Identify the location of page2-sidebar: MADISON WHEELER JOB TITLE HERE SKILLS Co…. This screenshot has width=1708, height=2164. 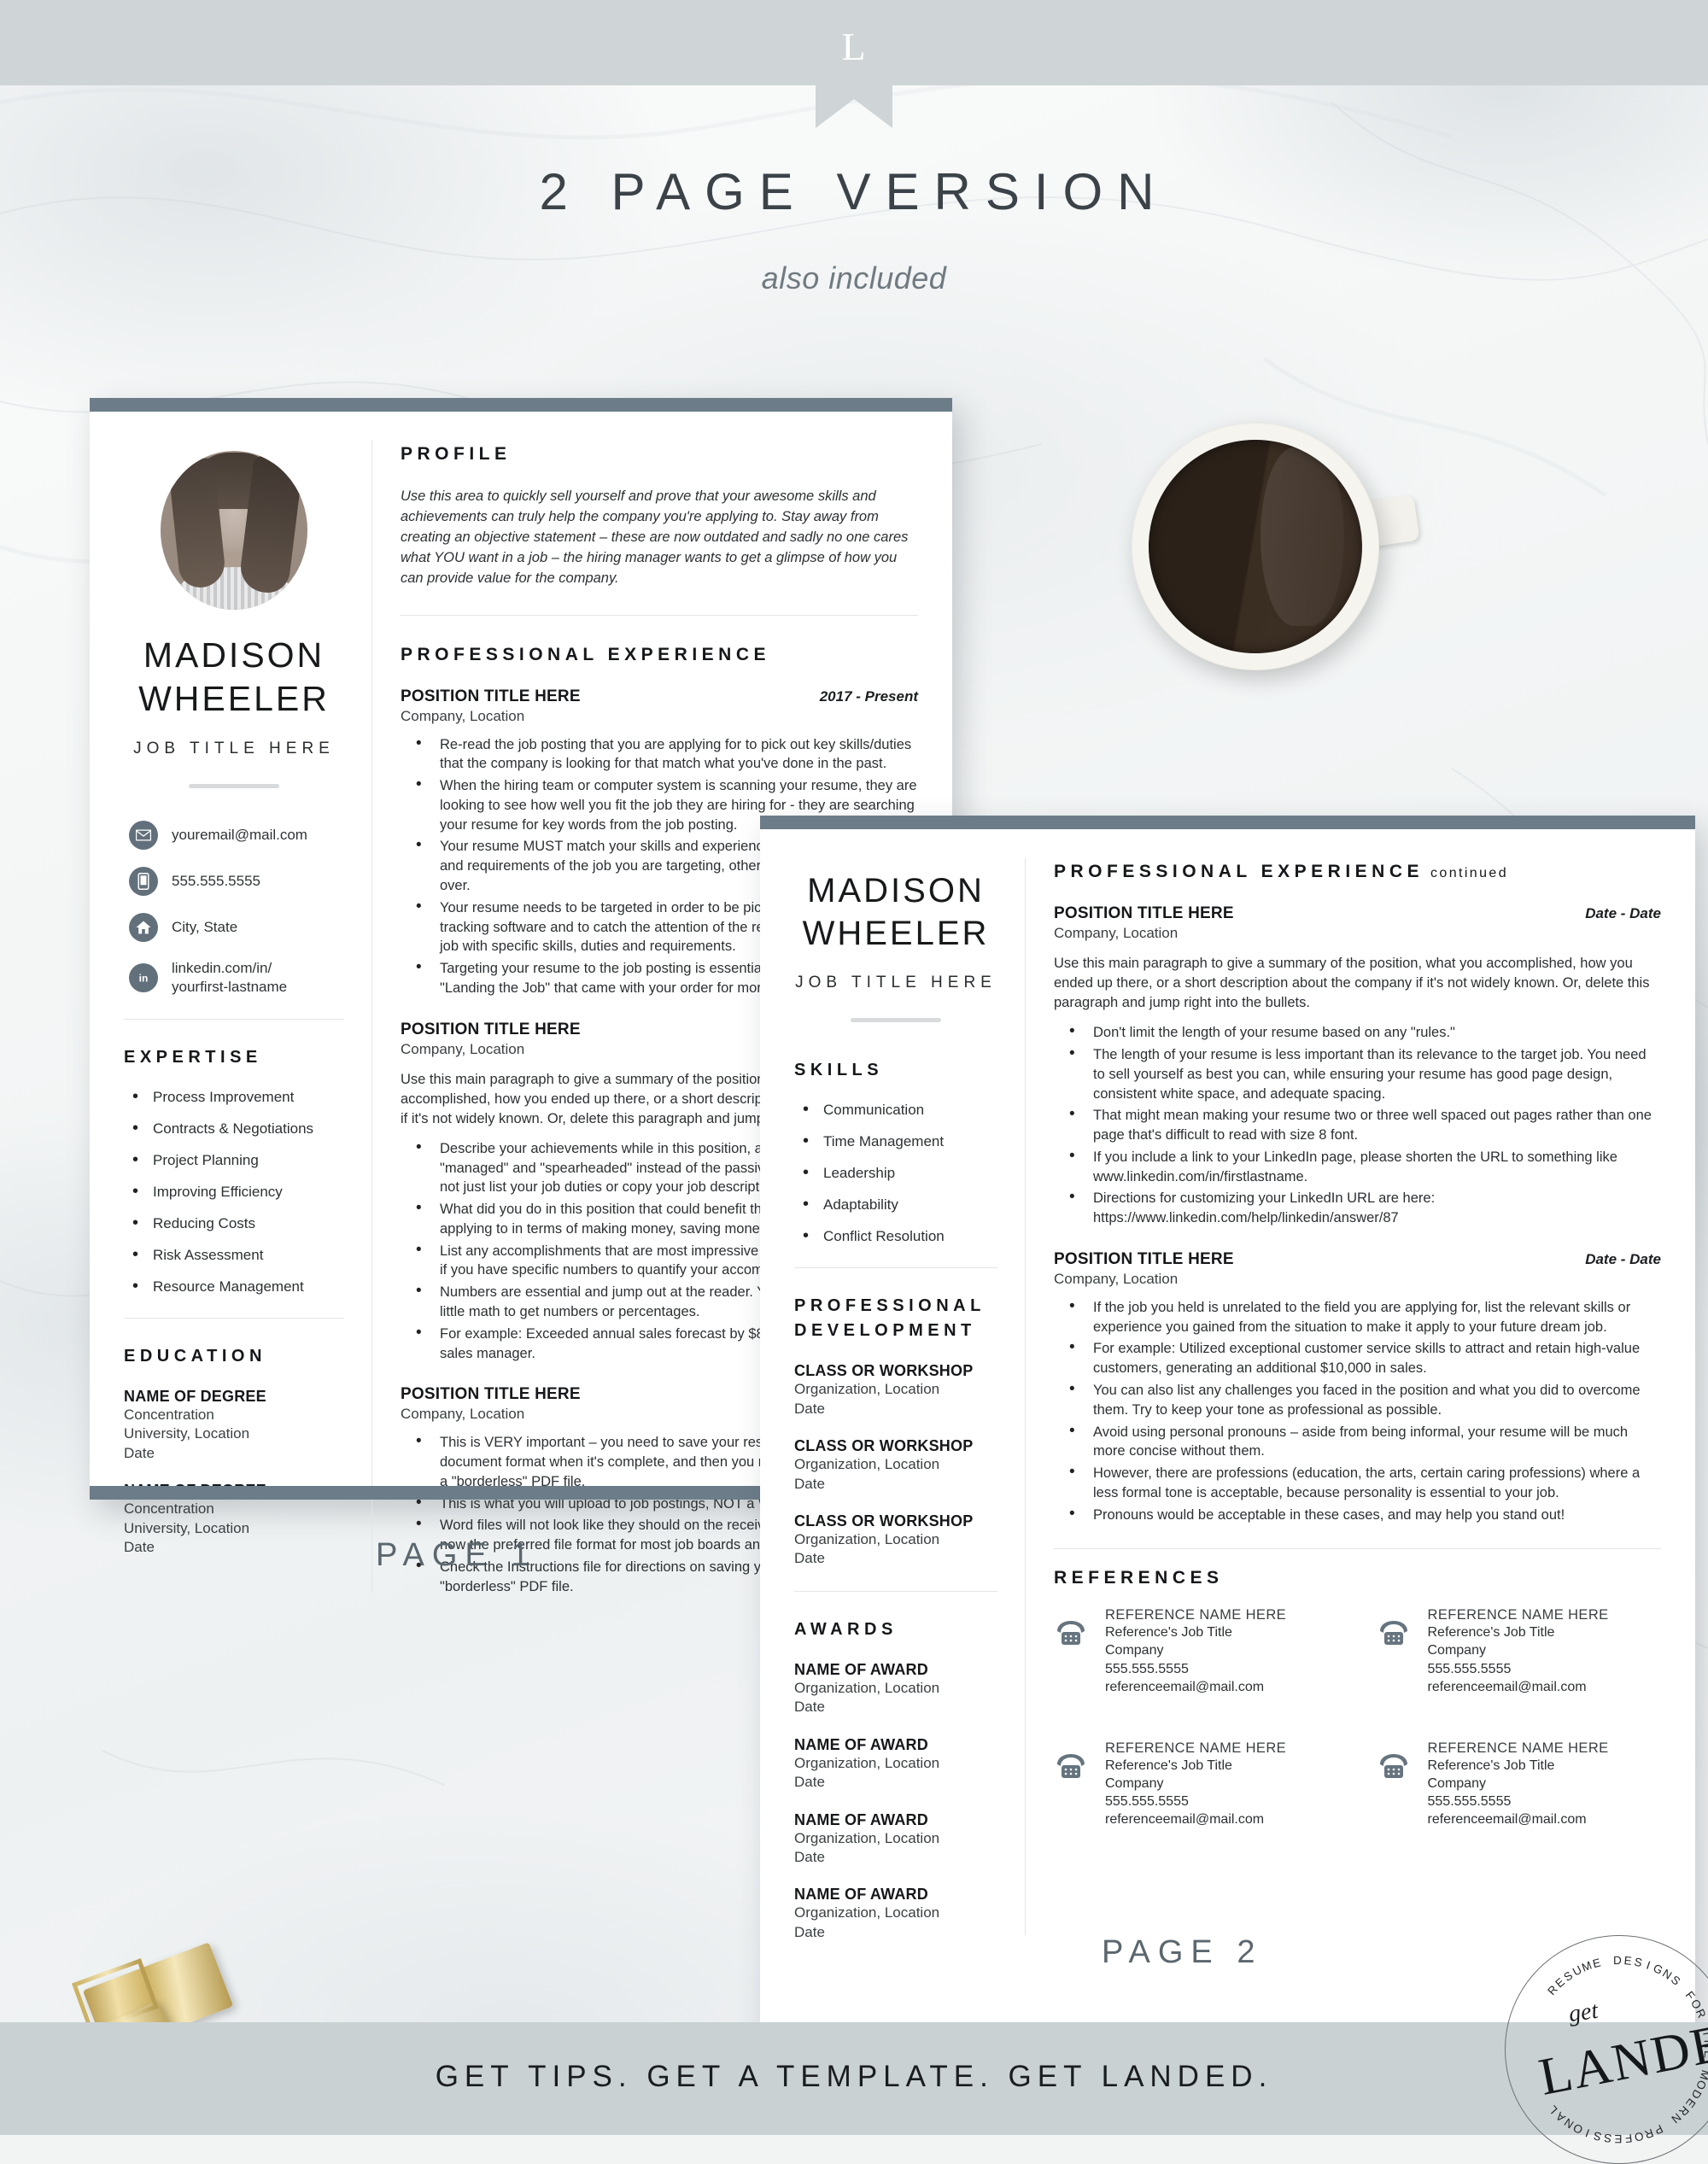
(892, 1395).